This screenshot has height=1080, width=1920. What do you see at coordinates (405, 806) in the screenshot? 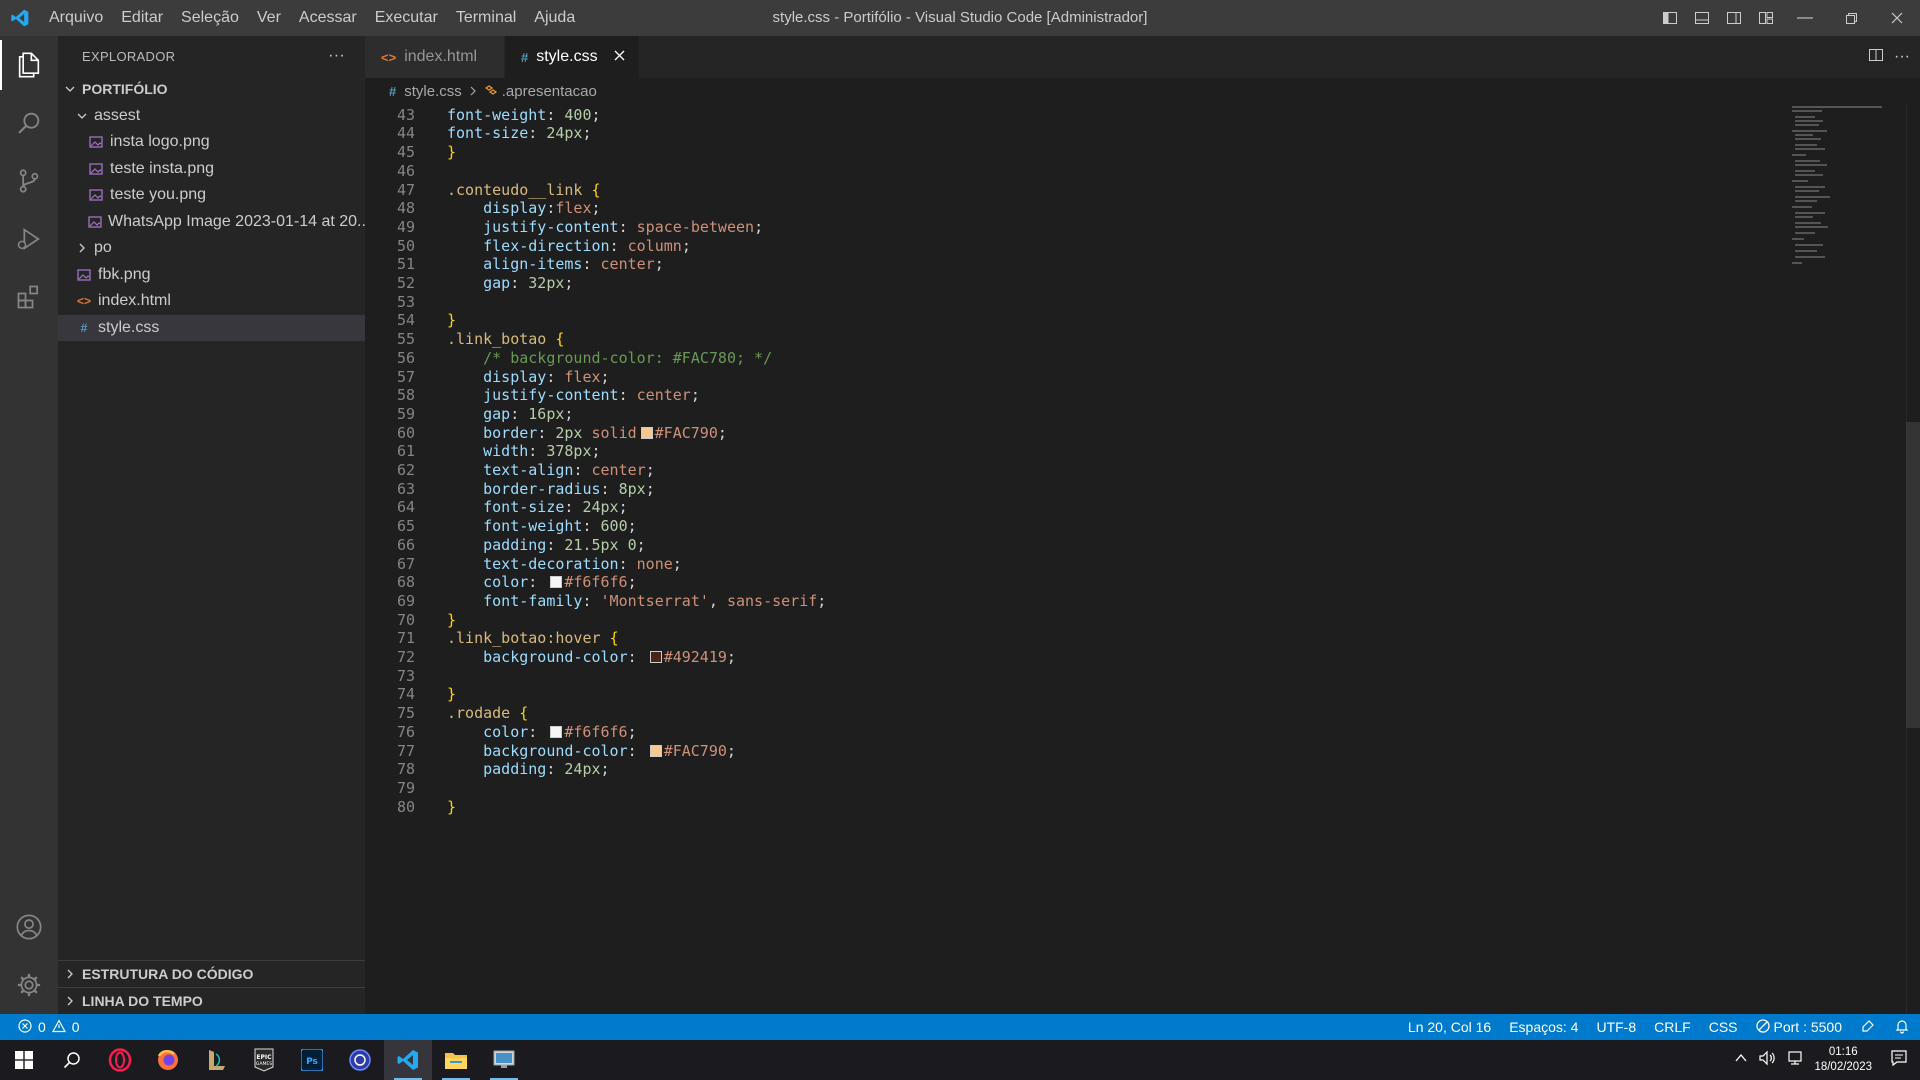
I see `line-number: 80` at bounding box center [405, 806].